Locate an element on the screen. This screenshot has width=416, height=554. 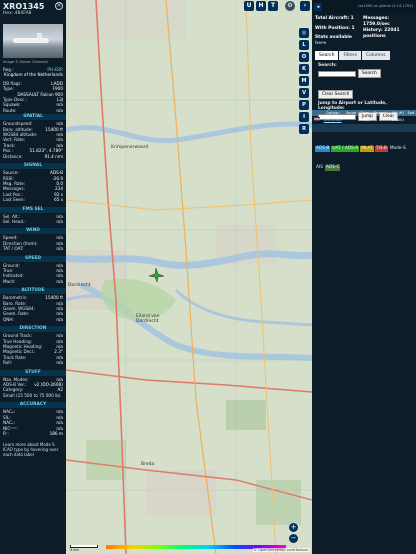
k-button: K is located at coordinates (304, 69).